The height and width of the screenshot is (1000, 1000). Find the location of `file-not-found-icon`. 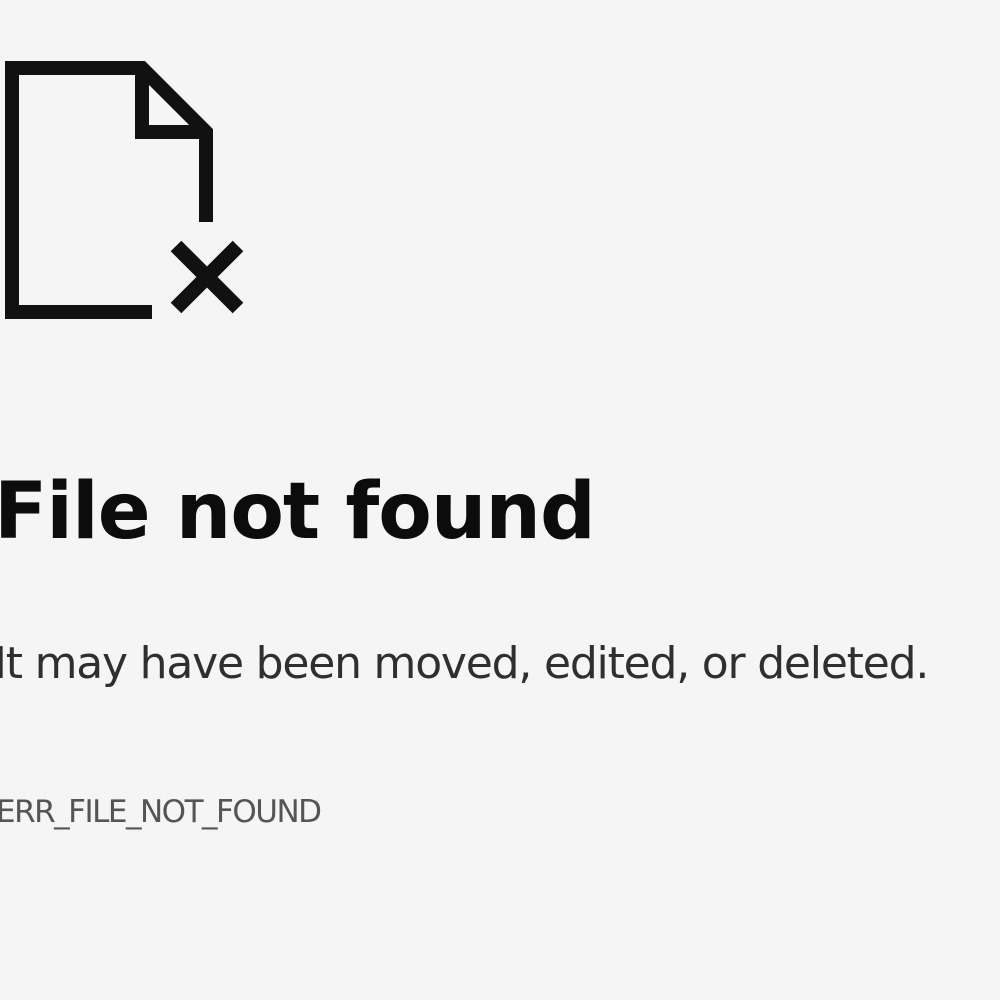

file-not-found-icon is located at coordinates (126, 191).